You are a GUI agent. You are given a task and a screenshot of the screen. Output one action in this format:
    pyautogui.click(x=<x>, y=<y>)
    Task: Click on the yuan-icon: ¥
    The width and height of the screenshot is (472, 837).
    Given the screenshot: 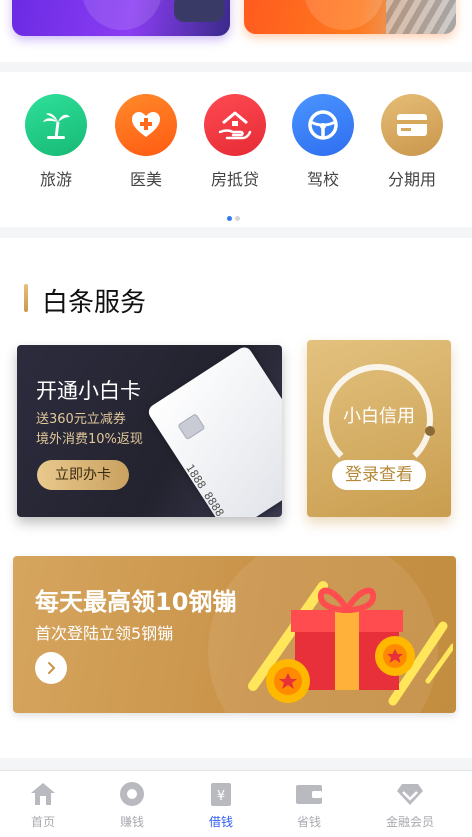 What is the action you would take?
    pyautogui.click(x=221, y=794)
    